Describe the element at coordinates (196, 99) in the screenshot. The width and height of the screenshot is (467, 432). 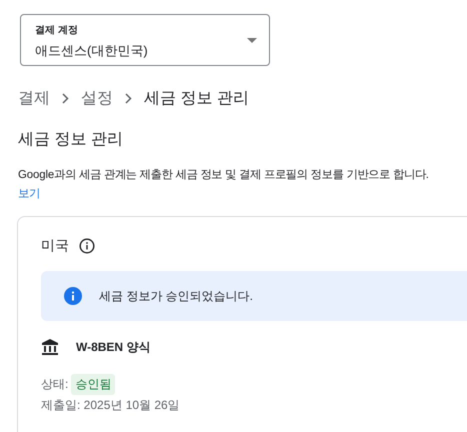
I see `breadcrumb-item: 세금 정보 관리` at that location.